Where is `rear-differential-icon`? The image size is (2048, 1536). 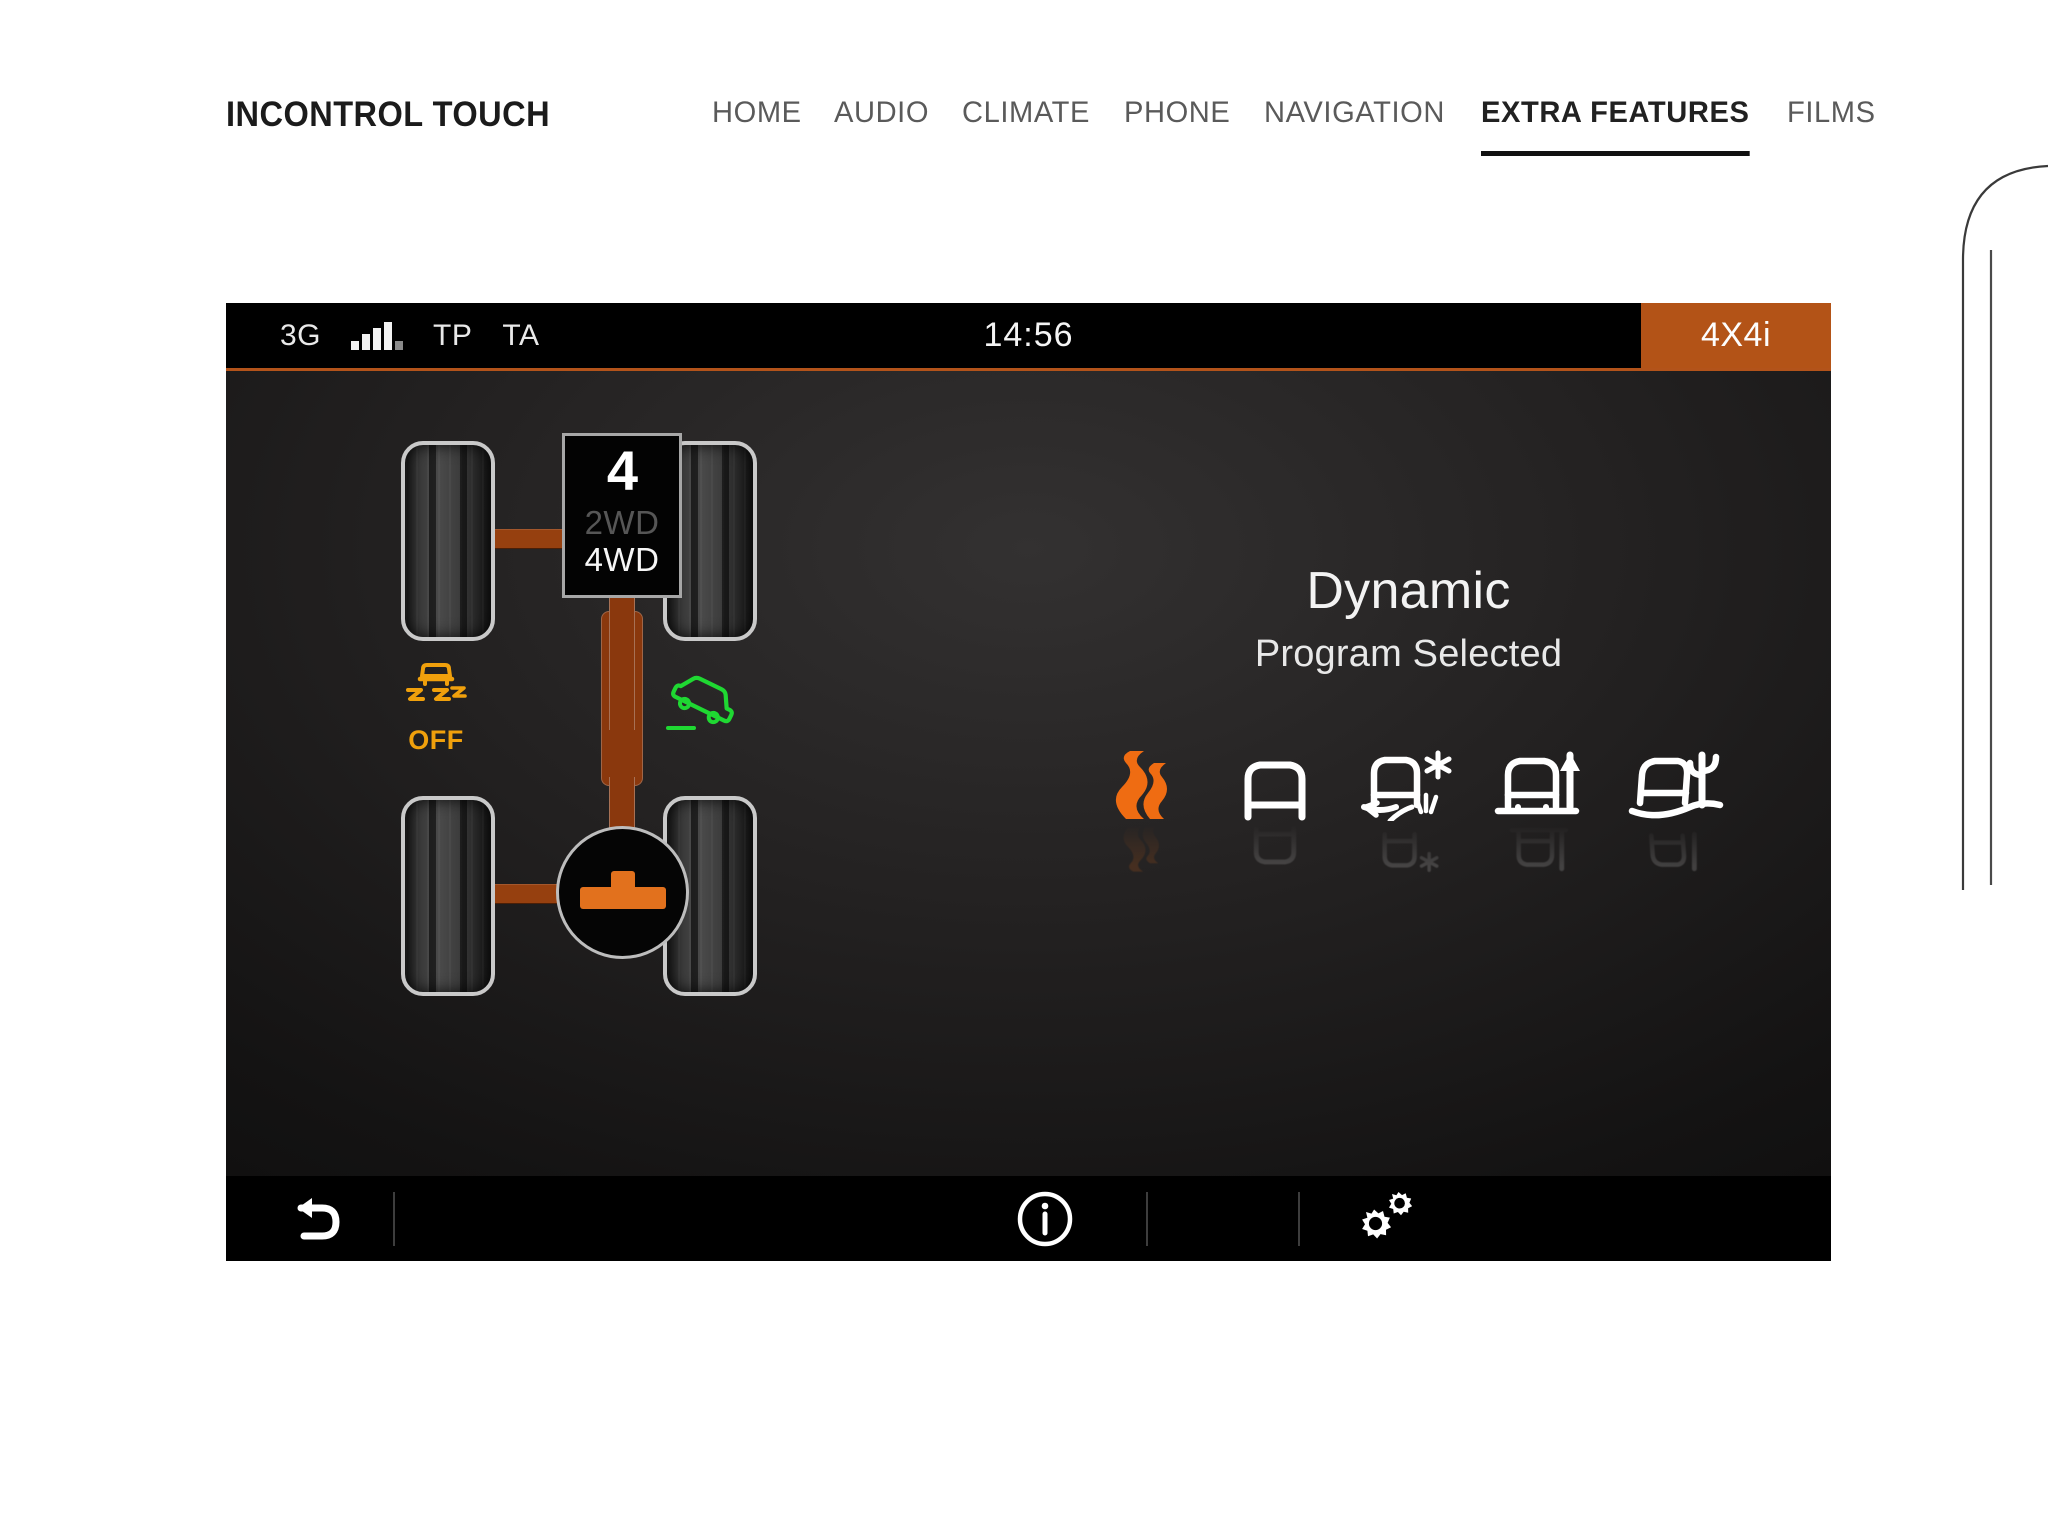 rear-differential-icon is located at coordinates (622, 892).